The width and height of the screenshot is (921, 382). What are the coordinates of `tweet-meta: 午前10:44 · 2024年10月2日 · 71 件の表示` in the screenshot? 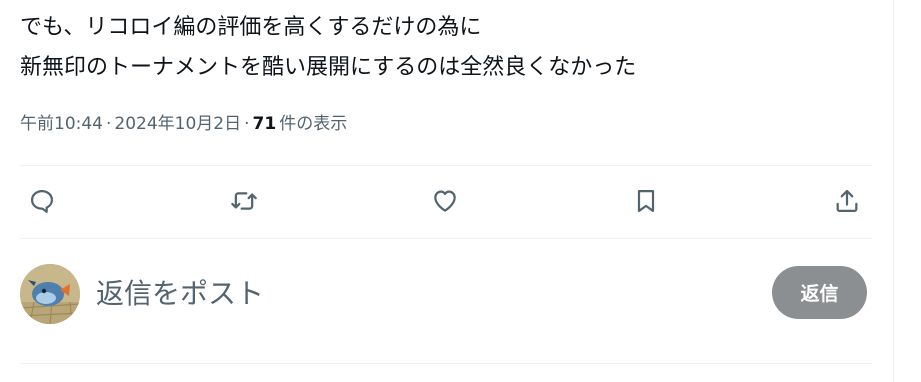 It's located at (183, 124).